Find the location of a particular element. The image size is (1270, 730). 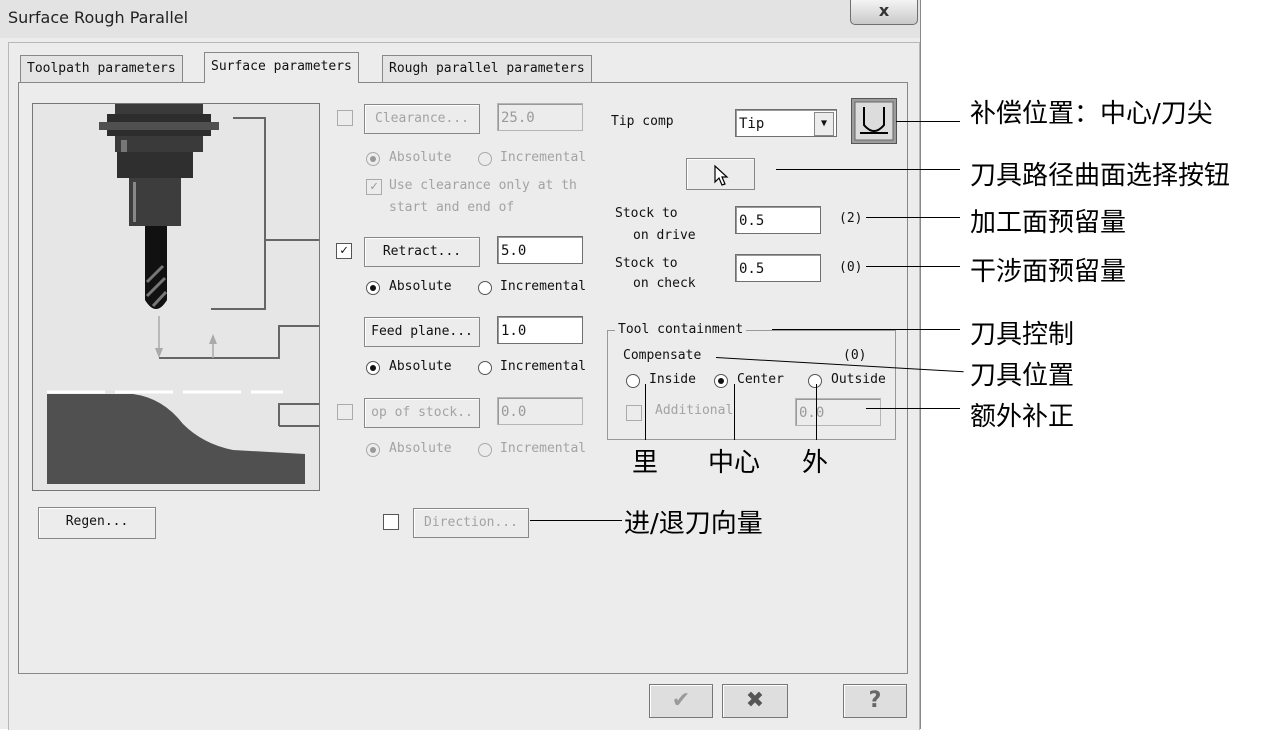

direction-checkbox is located at coordinates (391, 522).